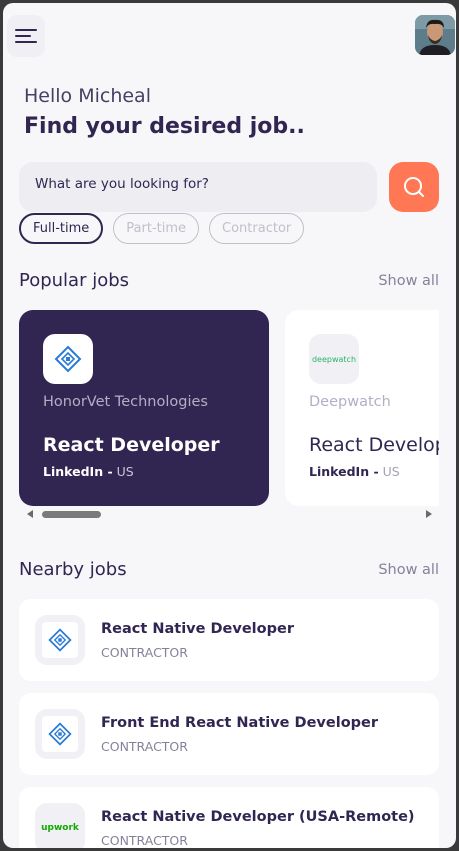  Describe the element at coordinates (71, 514) in the screenshot. I see `scroll-thumb` at that location.